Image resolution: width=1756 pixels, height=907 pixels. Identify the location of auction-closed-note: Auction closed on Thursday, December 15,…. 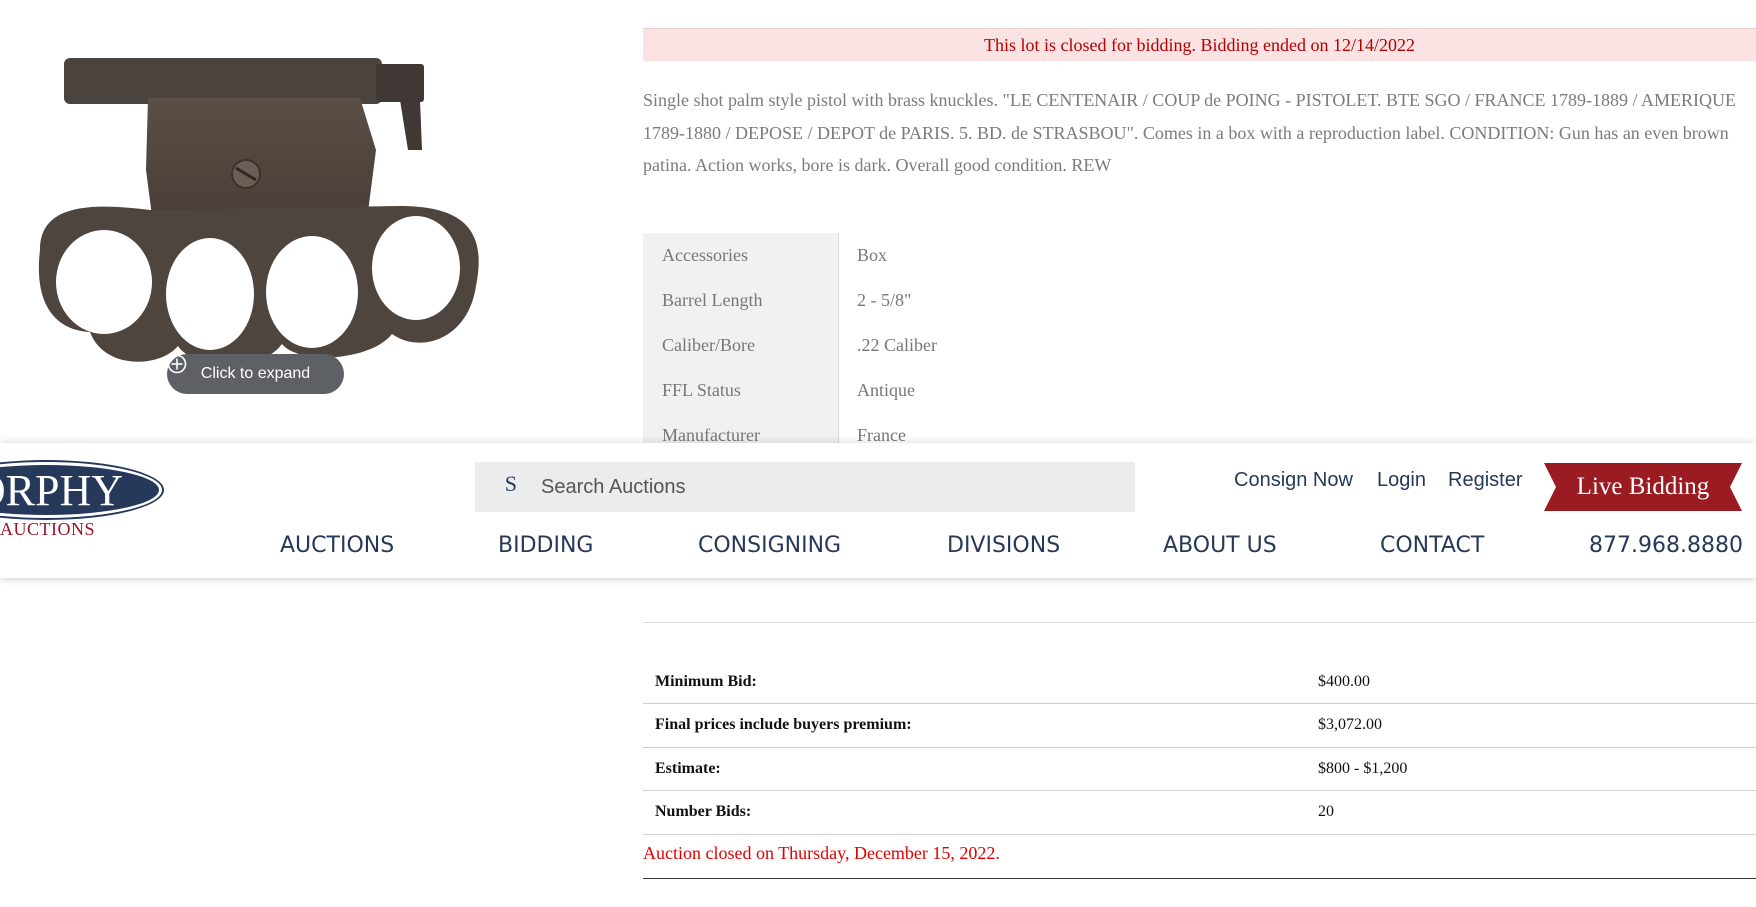
(821, 853).